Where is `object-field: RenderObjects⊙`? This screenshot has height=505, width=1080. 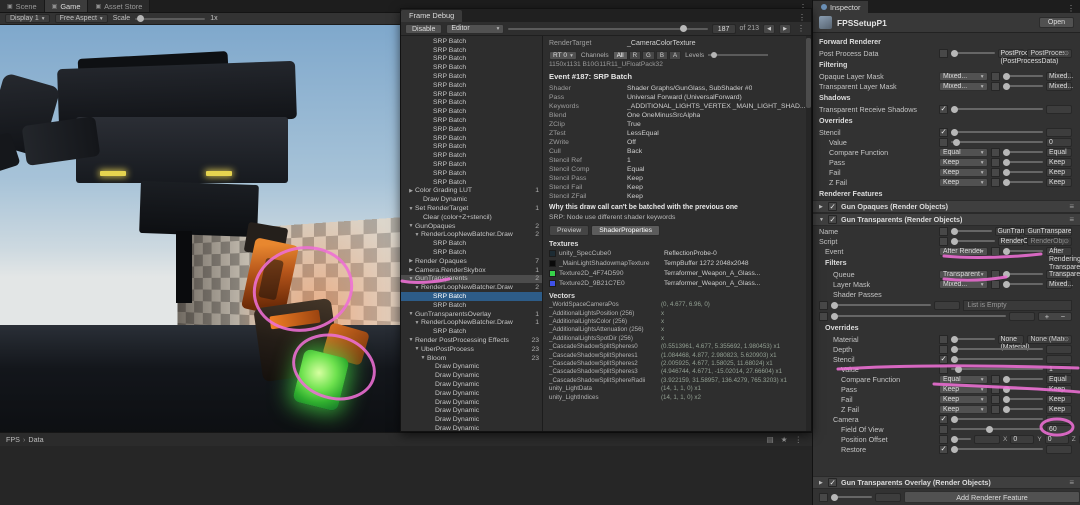
object-field: RenderObjects⊙ is located at coordinates (1049, 241).